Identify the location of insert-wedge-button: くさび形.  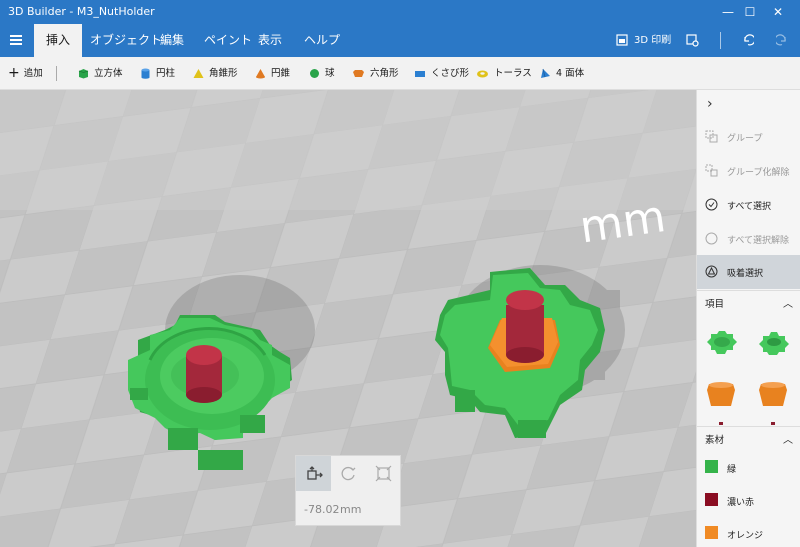
(441, 73).